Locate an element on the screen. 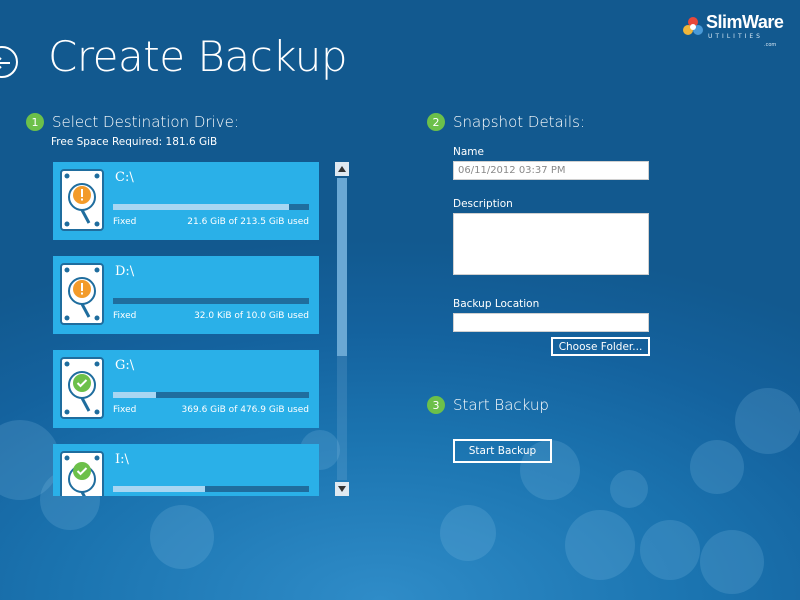  slimware-logo: SlimWare UTILITIES .com is located at coordinates (733, 30).